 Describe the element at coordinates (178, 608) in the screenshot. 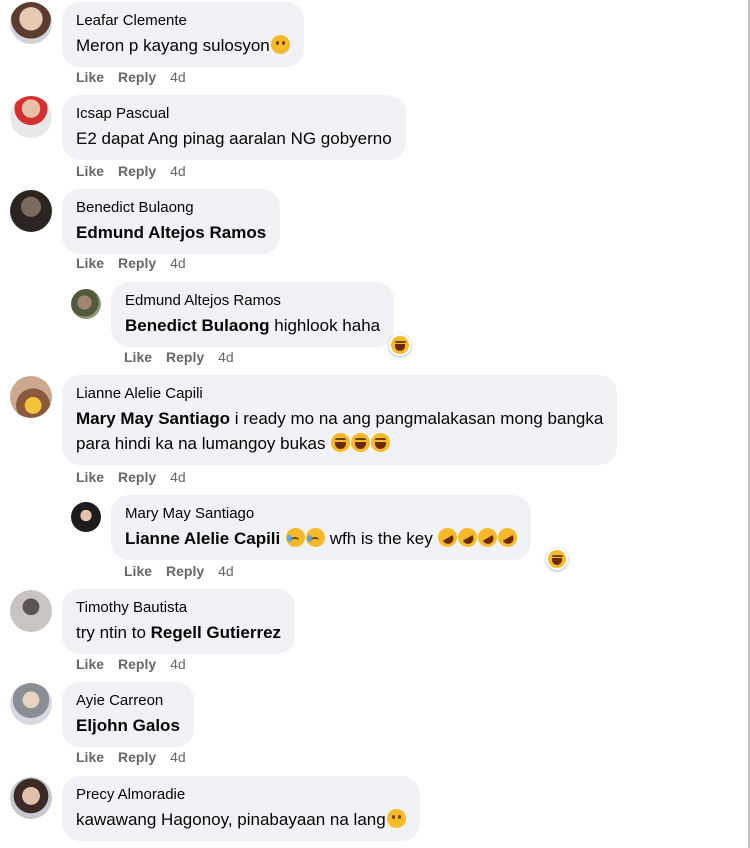

I see `comment-author: Timothy Bautista` at that location.